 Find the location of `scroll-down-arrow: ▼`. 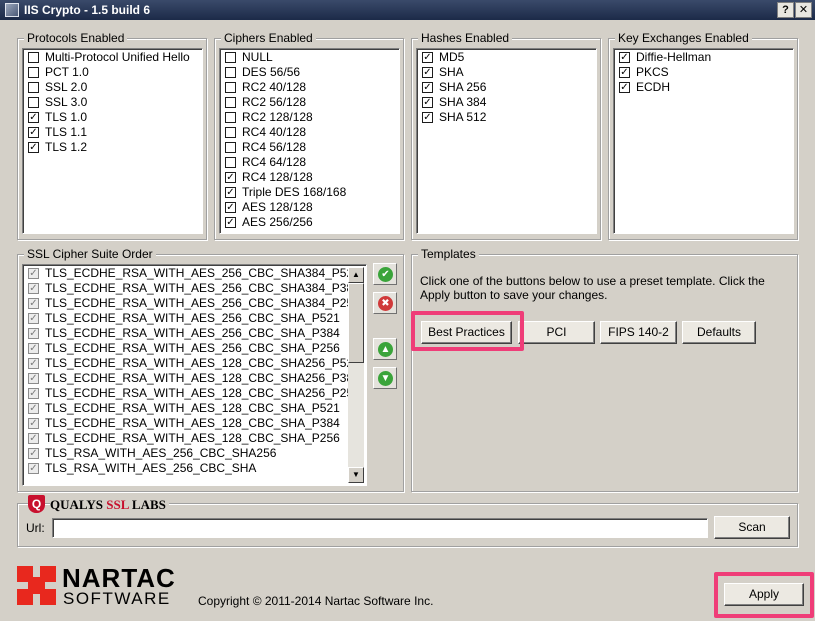

scroll-down-arrow: ▼ is located at coordinates (356, 475).